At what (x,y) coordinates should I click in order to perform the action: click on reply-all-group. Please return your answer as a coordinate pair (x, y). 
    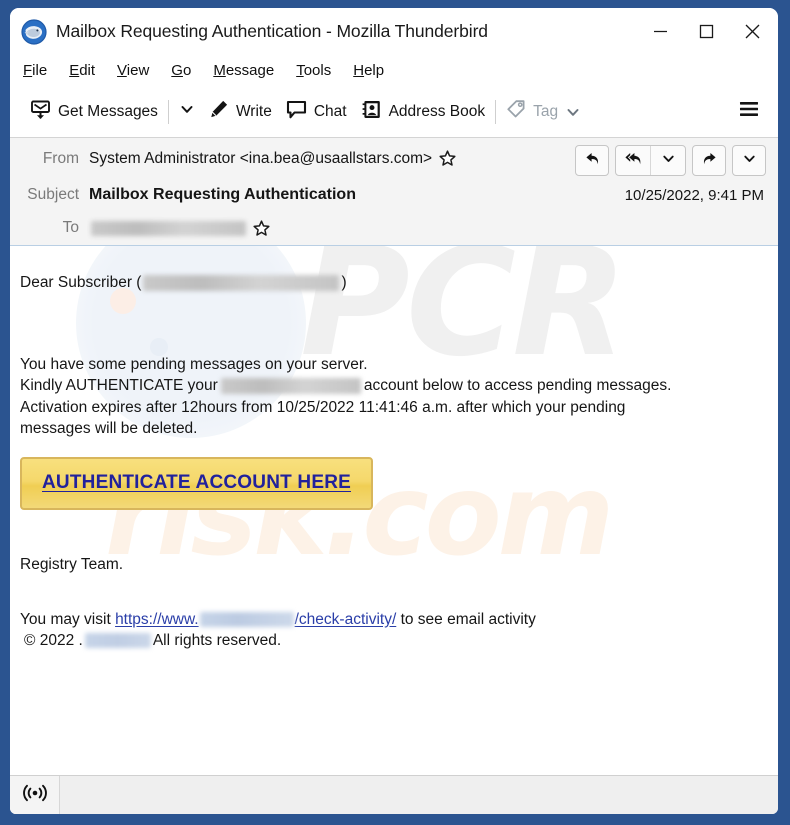
    Looking at the image, I should click on (650, 160).